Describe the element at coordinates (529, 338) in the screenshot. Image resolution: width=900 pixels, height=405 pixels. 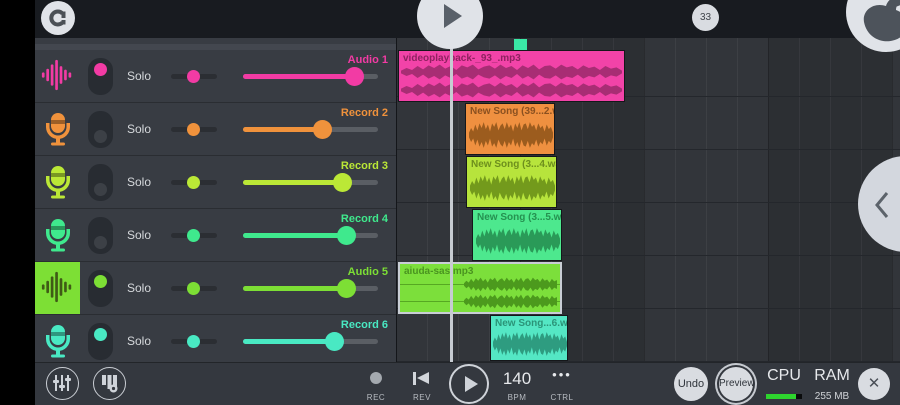
I see `audio-clip-newsong-6: New Song...6.wav` at that location.